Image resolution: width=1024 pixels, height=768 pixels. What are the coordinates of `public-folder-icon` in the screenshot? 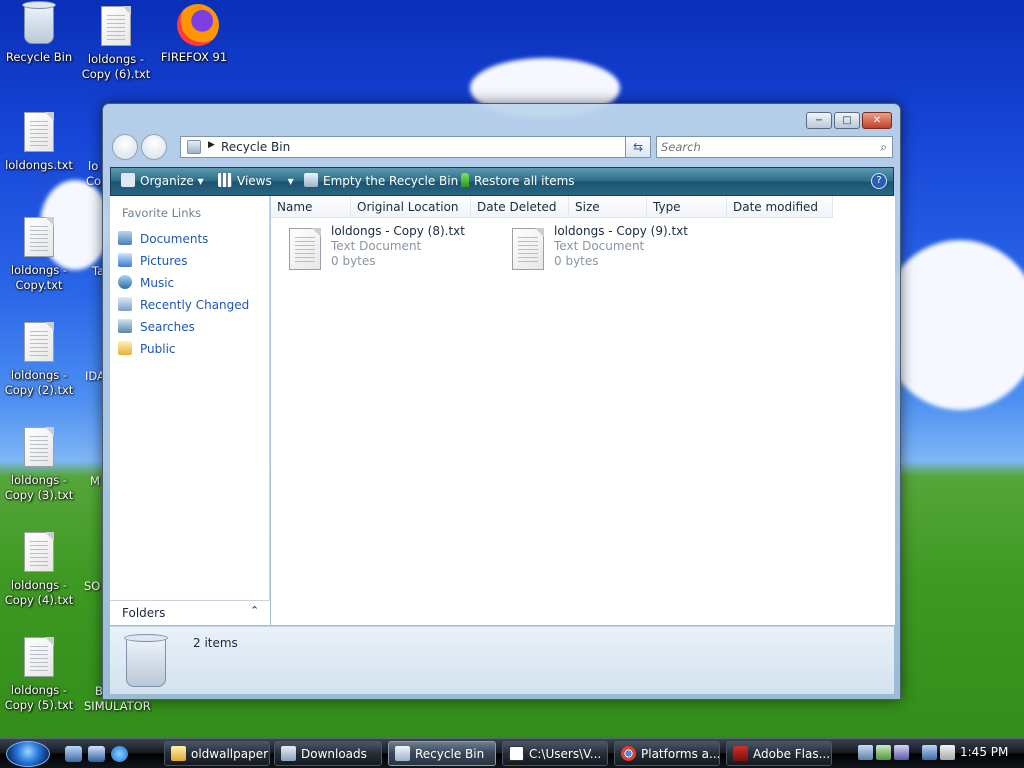 It's located at (125, 348).